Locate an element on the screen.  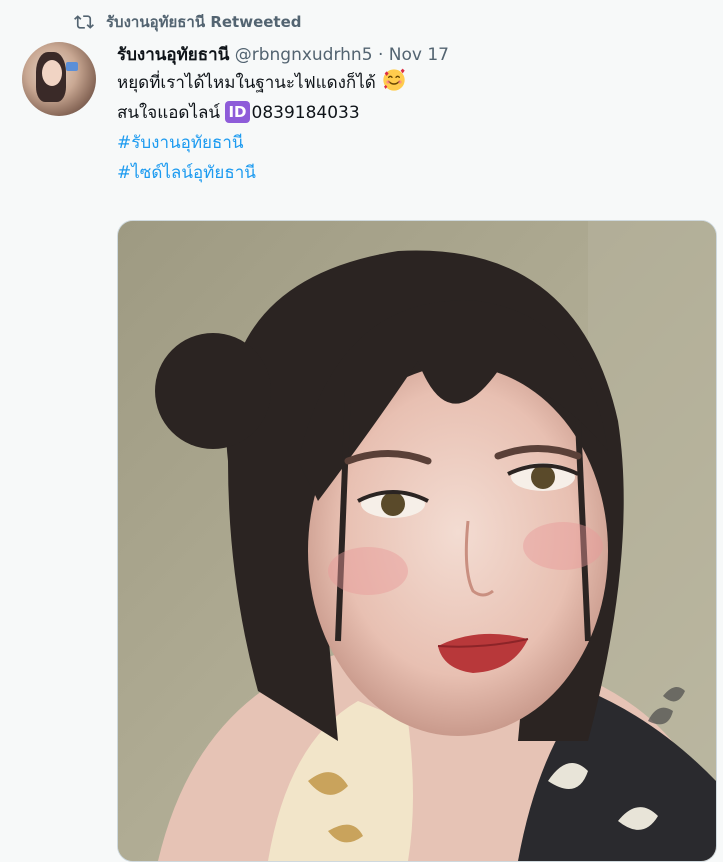
tweet-text-line-2: สนใจแอดไลน์ ID 0839184033 is located at coordinates (416, 113).